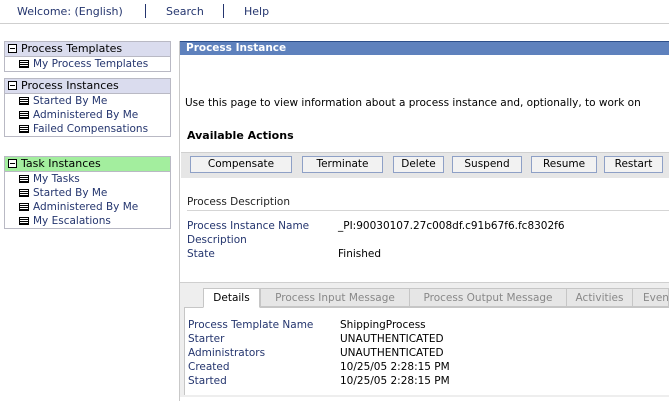 The height and width of the screenshot is (405, 669). I want to click on nav-item-my-escalations: My Escalations, so click(87, 221).